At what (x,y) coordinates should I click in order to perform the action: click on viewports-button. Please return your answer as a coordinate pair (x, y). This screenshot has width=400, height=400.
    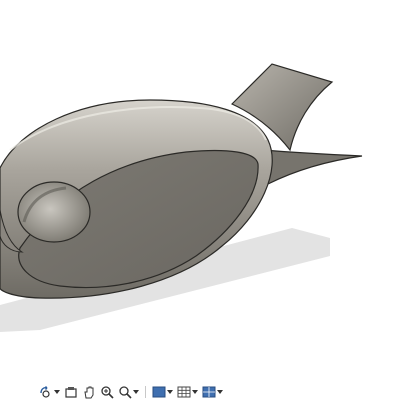
    Looking at the image, I should click on (212, 392).